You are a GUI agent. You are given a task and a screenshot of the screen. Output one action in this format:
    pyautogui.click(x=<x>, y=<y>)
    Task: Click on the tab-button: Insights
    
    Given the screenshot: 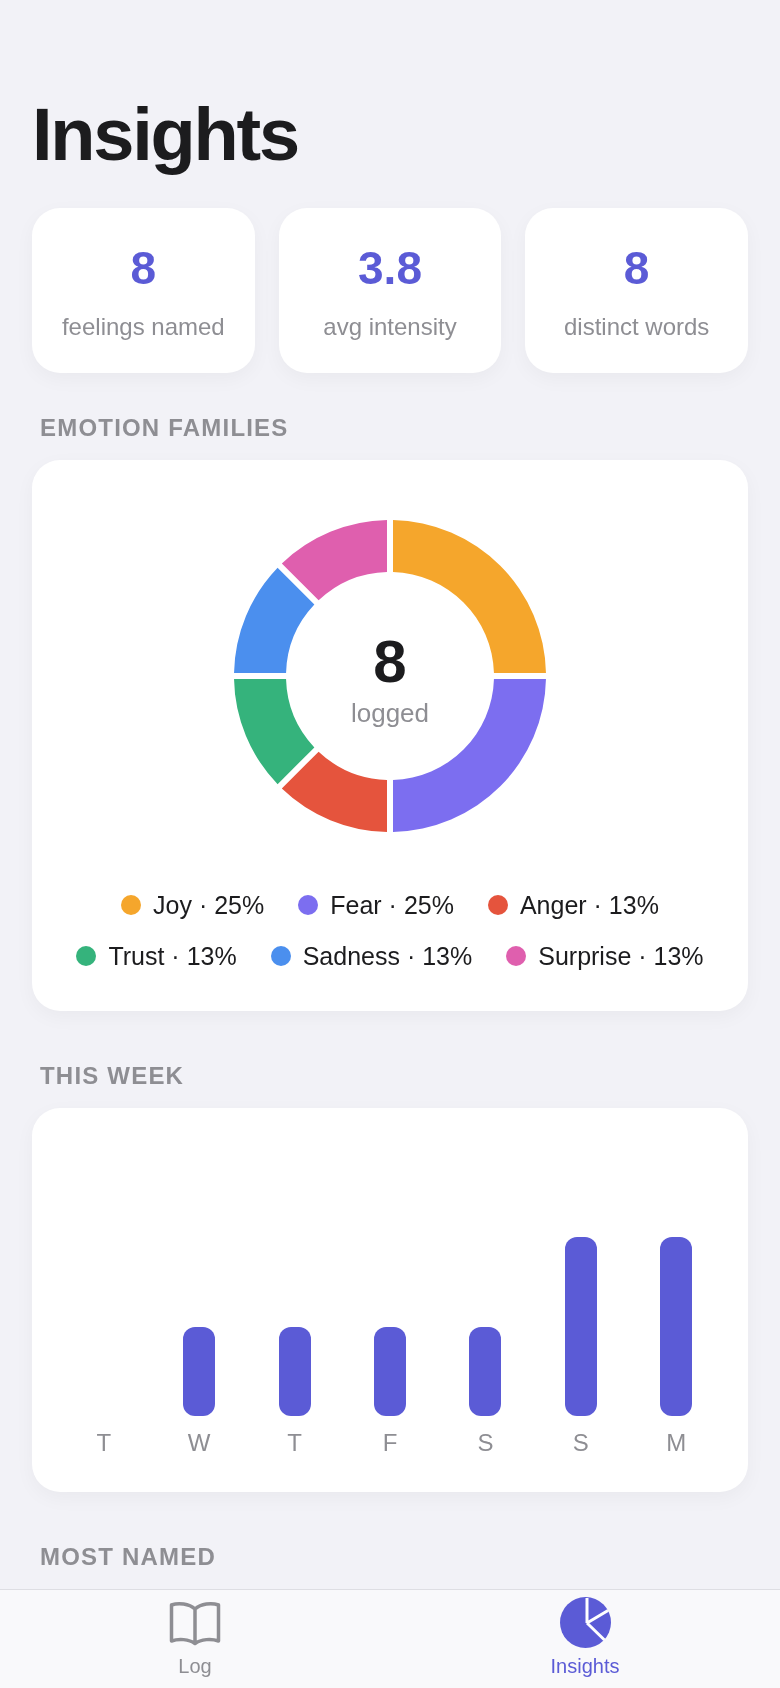 What is the action you would take?
    pyautogui.click(x=585, y=1639)
    